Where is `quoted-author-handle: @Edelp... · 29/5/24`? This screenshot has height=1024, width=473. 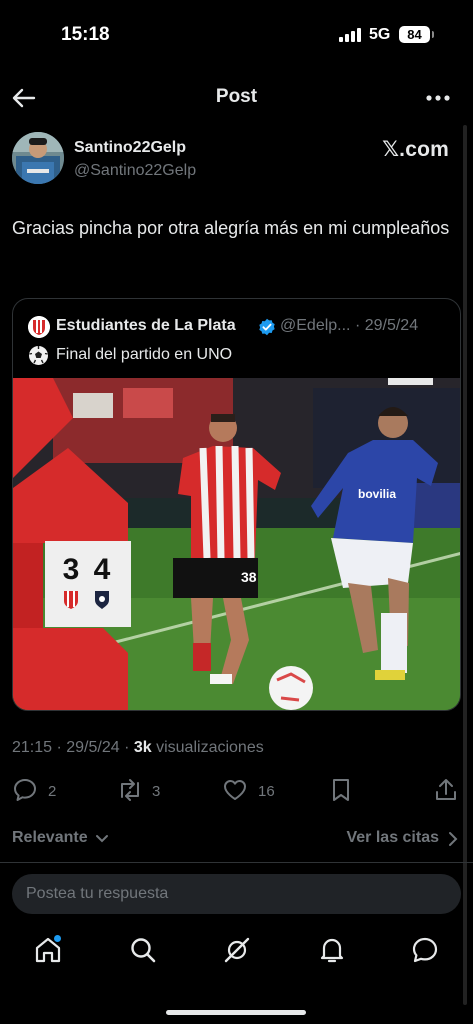 quoted-author-handle: @Edelp... · 29/5/24 is located at coordinates (349, 325).